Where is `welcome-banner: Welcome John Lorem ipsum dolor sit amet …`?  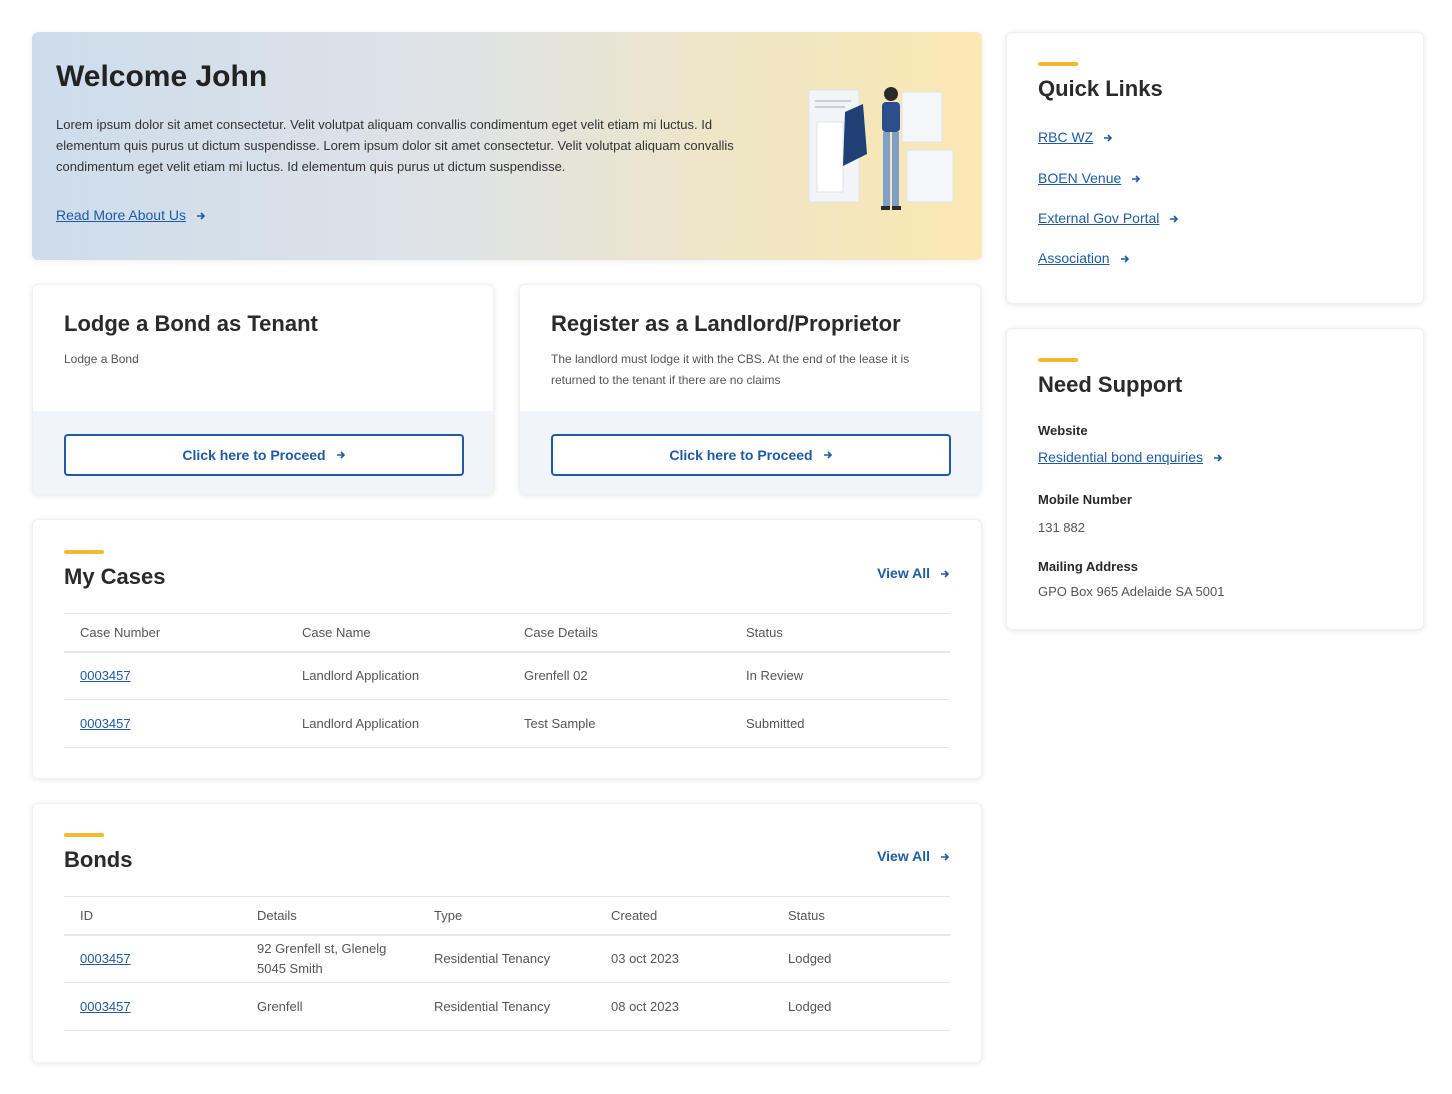
welcome-banner: Welcome John Lorem ipsum dolor sit amet … is located at coordinates (507, 146).